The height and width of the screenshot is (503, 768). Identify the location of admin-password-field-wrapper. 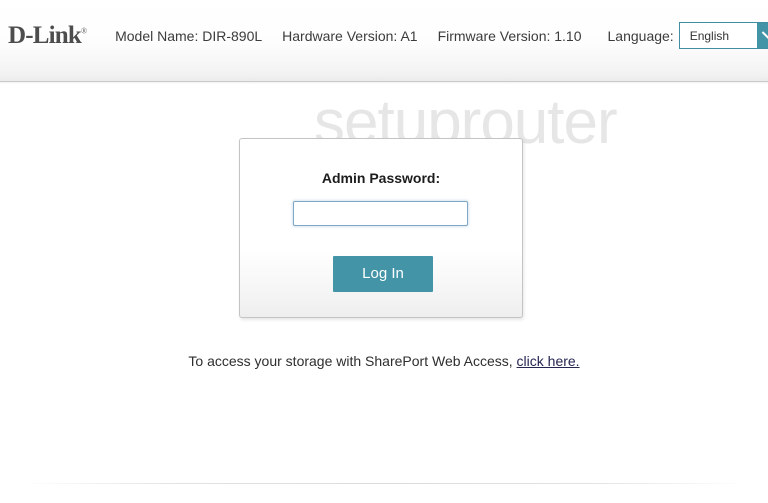
(380, 213).